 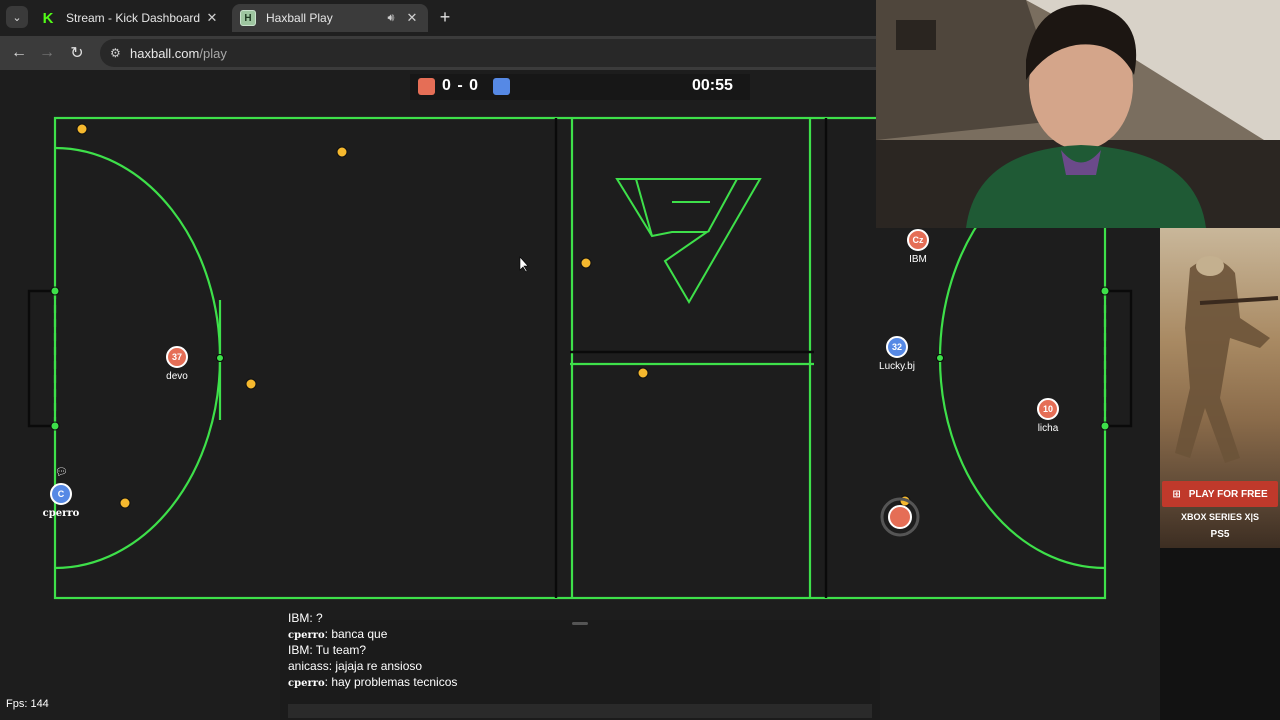 What do you see at coordinates (61, 513) in the screenshot?
I see `player-name: cperro` at bounding box center [61, 513].